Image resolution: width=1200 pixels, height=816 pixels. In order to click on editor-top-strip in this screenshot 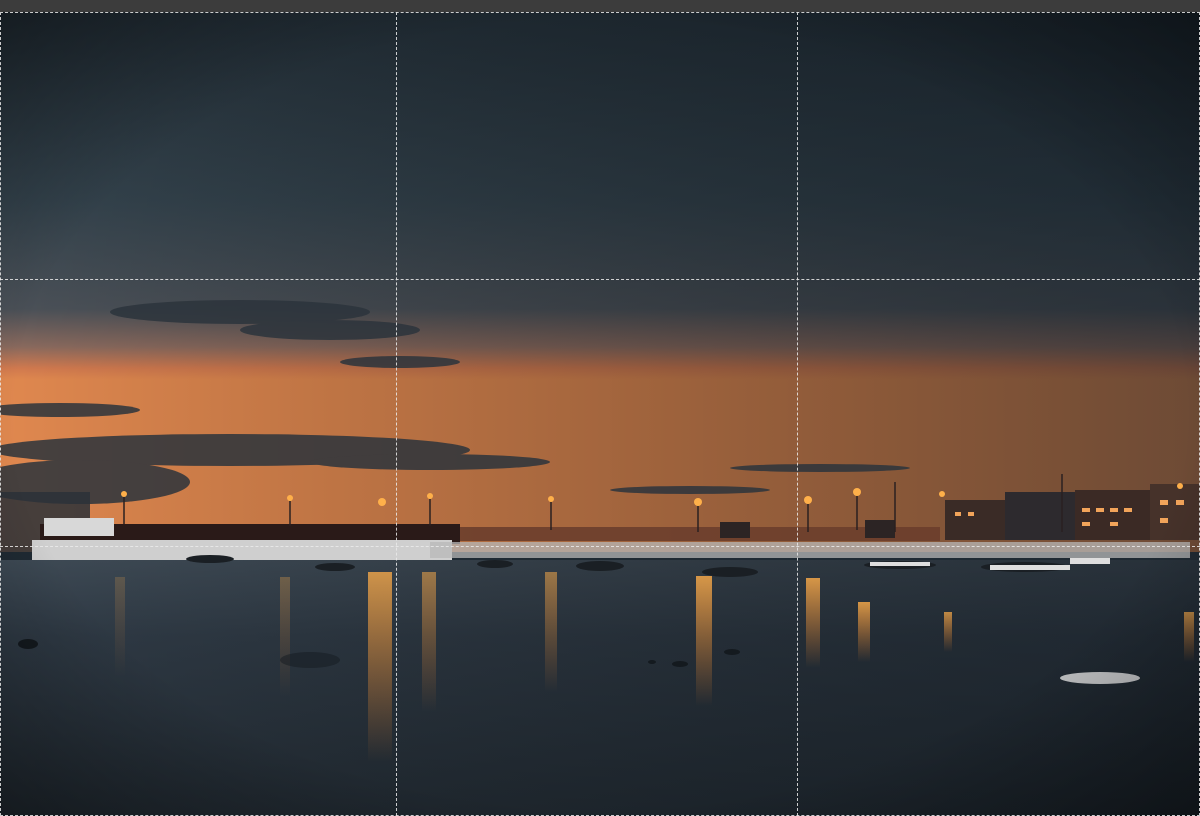, I will do `click(600, 6)`.